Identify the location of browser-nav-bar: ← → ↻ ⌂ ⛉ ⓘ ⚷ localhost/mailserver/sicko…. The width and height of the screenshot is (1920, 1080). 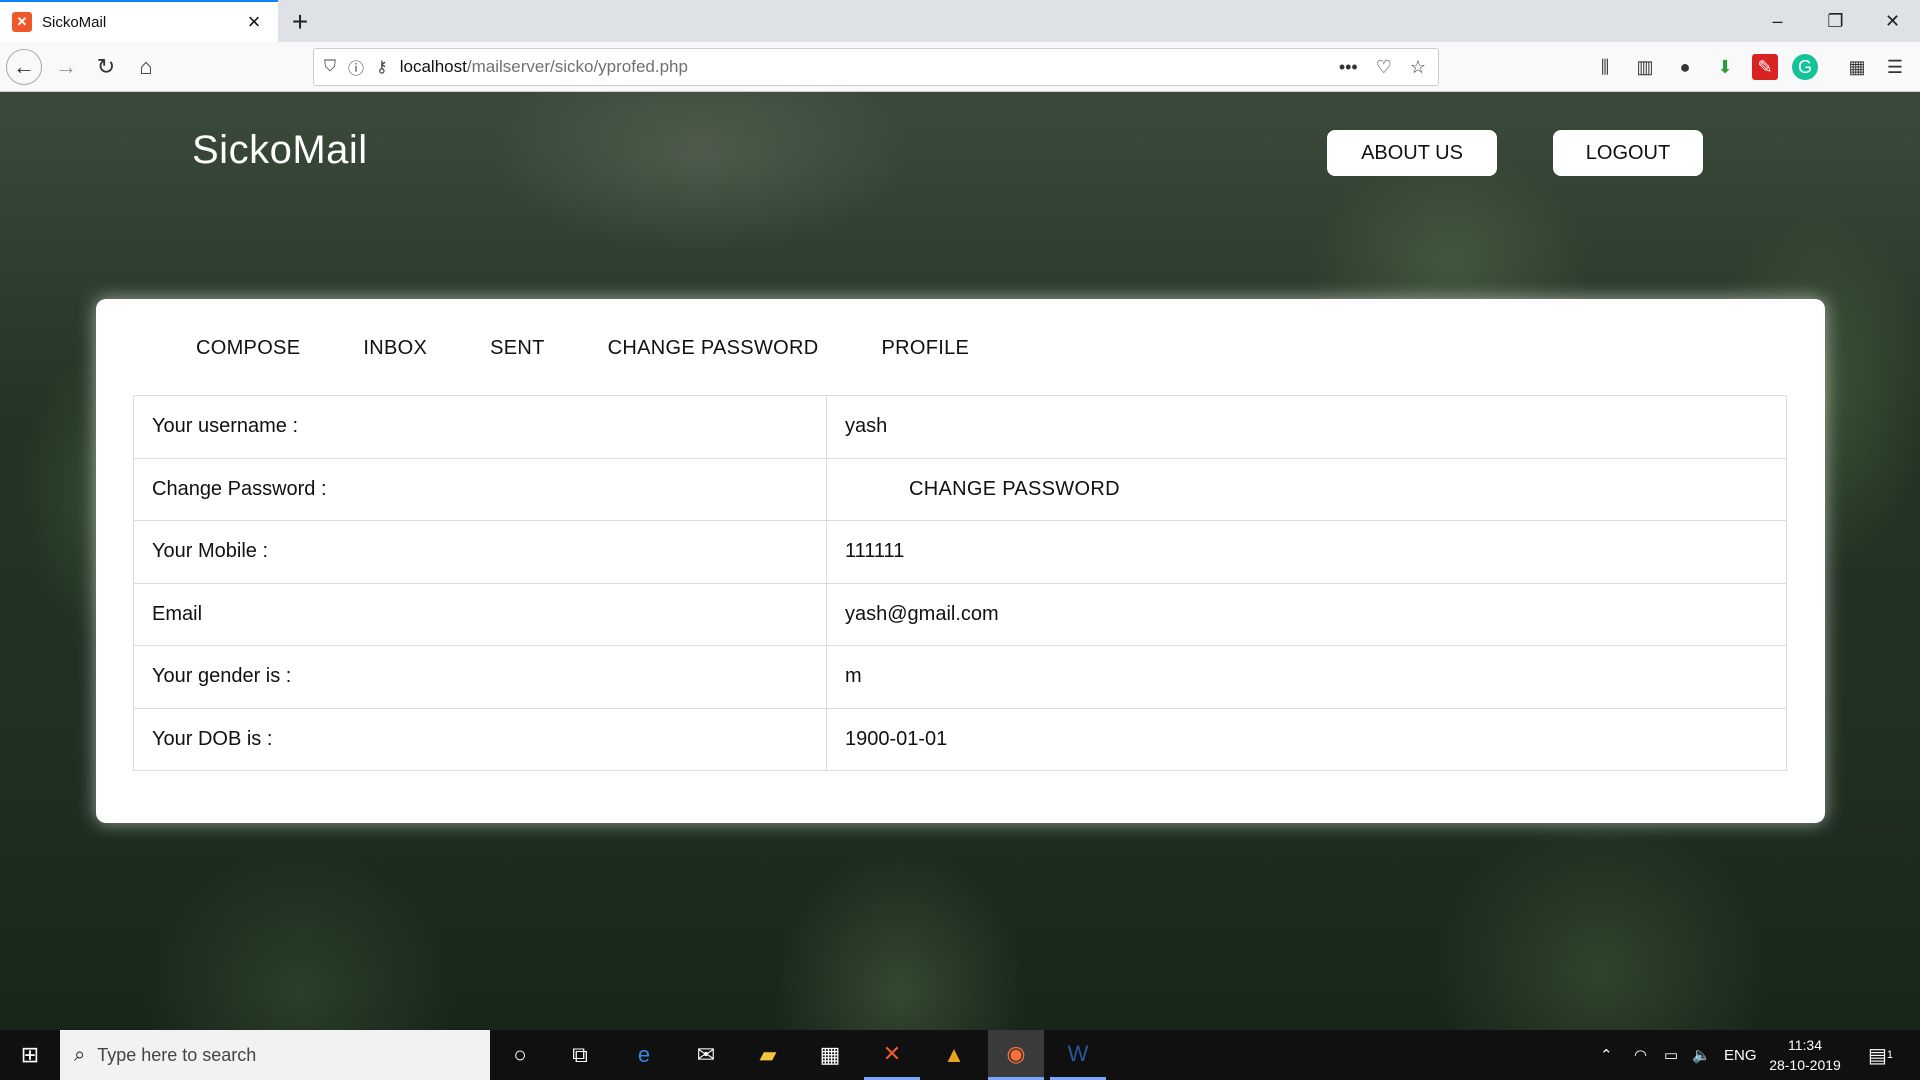
(960, 67).